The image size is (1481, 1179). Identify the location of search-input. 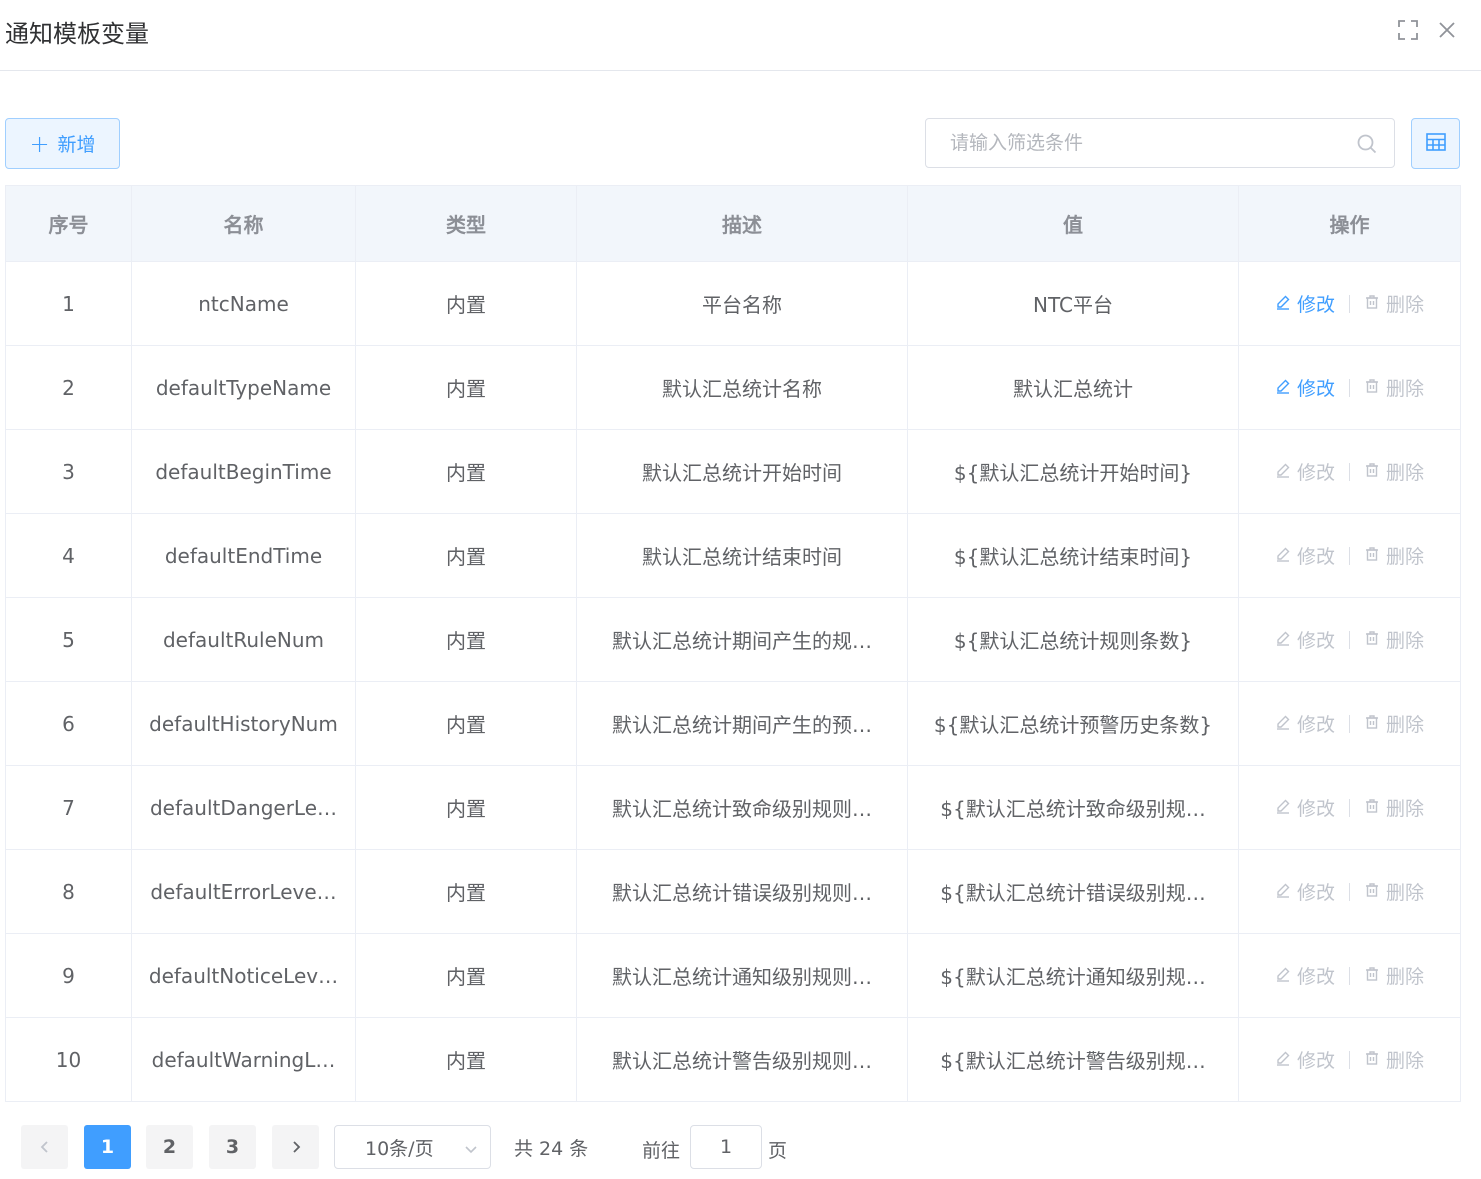
(1150, 143).